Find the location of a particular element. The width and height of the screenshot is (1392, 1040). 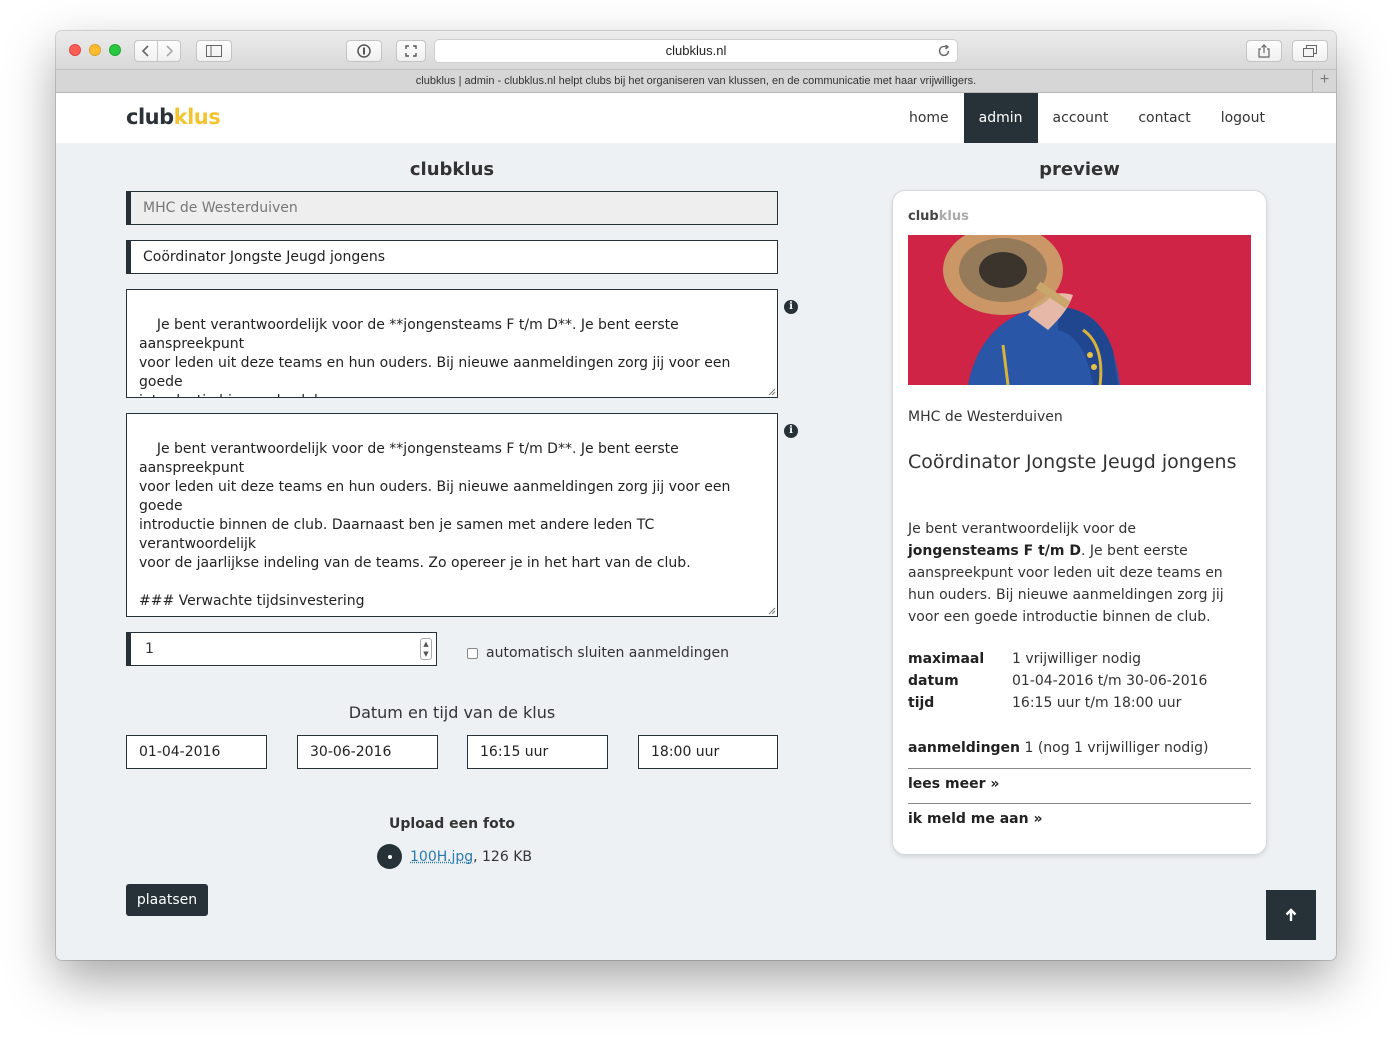

auto-close-label: automatisch sluiten aanmeldingen is located at coordinates (607, 653).